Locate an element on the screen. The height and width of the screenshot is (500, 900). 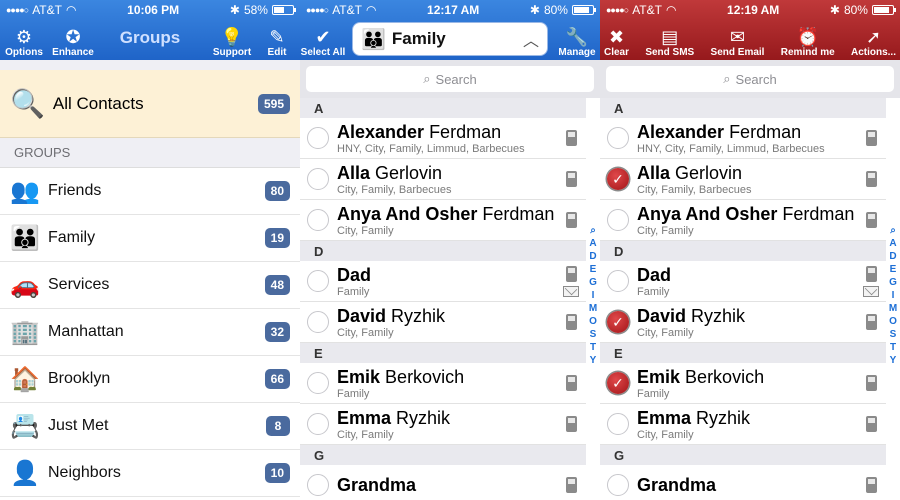
manage-button: 🔧 Manage is located at coordinates (577, 43).